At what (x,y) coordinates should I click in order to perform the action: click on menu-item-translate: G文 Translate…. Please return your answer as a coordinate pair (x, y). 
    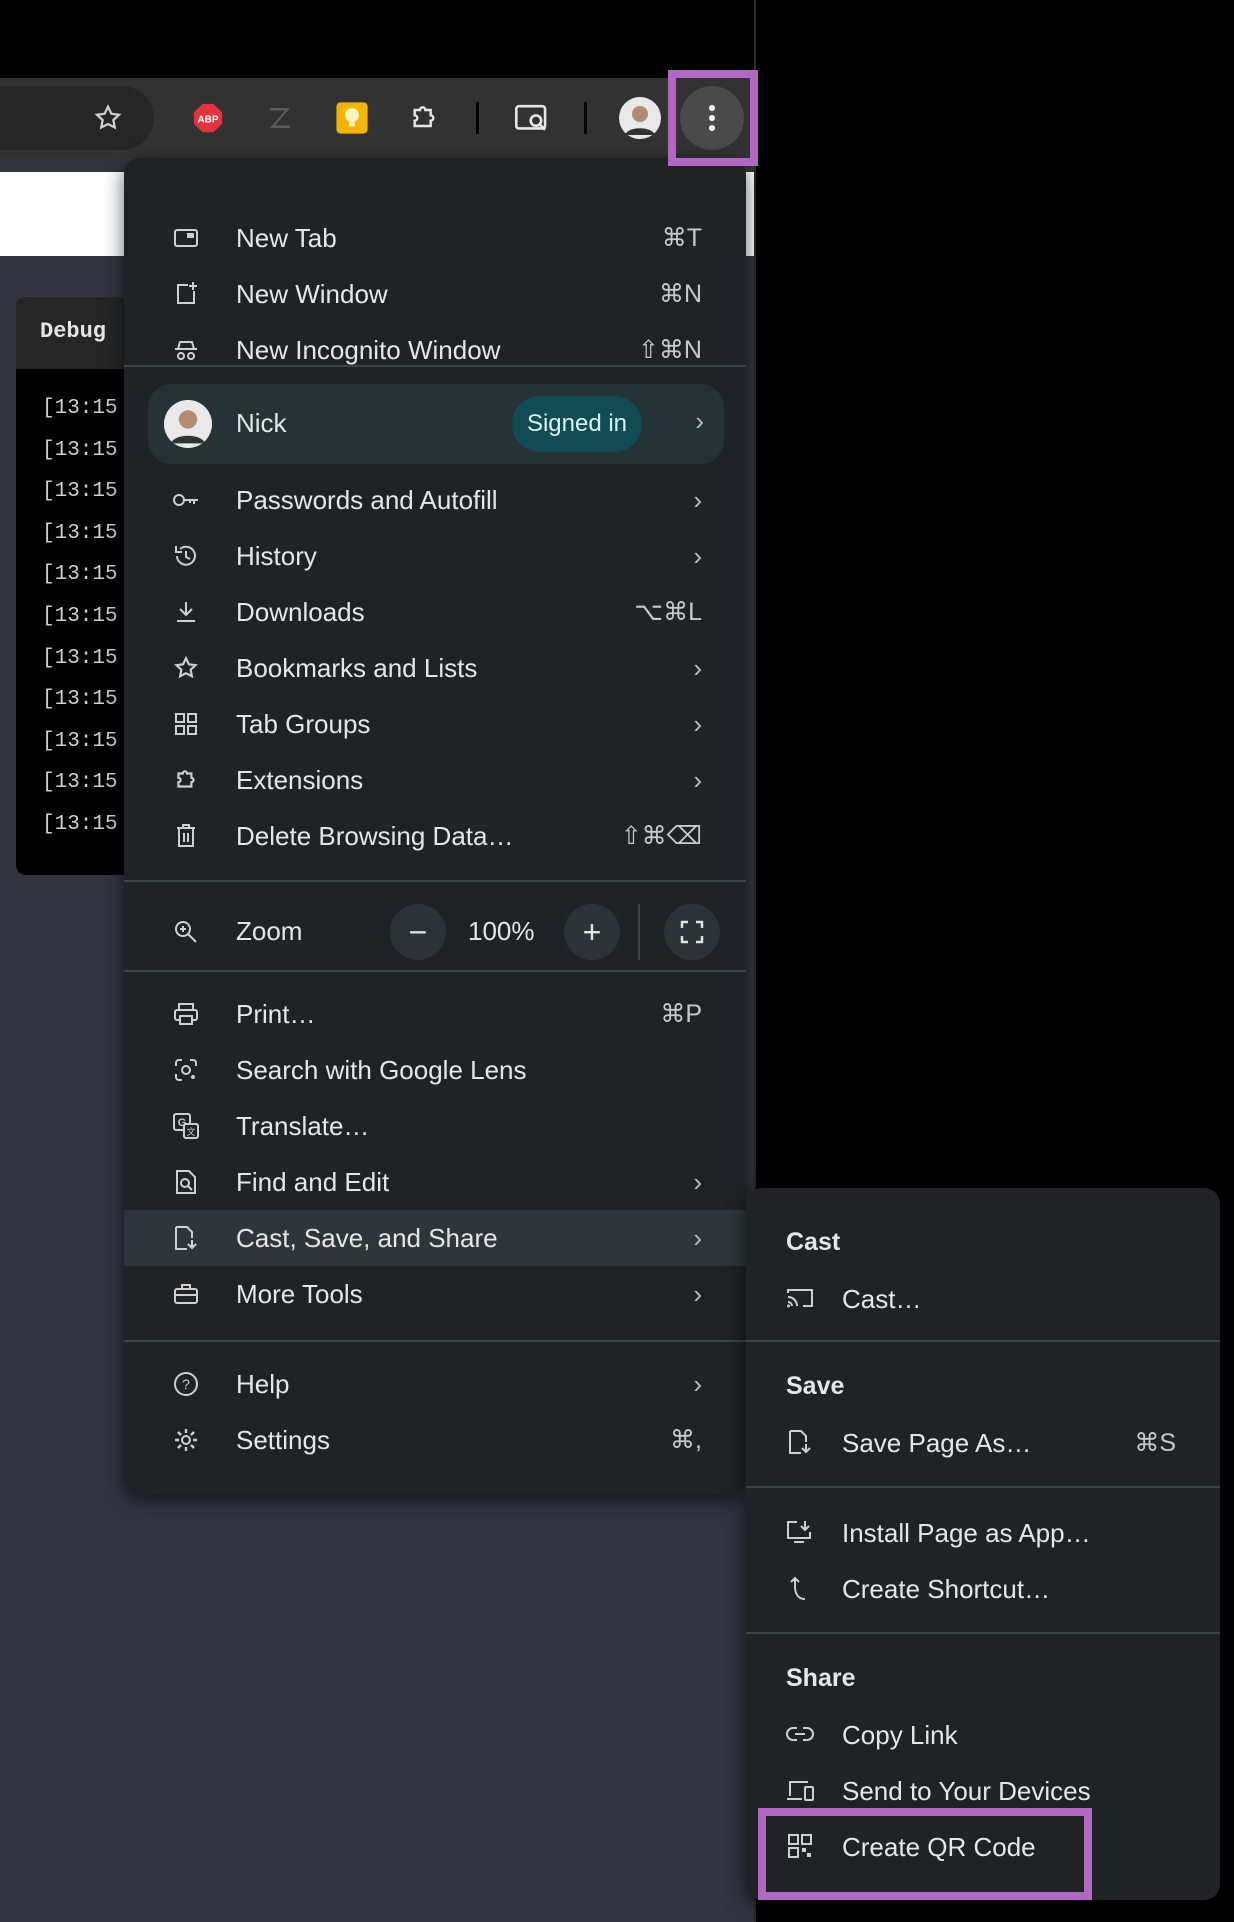
    Looking at the image, I should click on (435, 1126).